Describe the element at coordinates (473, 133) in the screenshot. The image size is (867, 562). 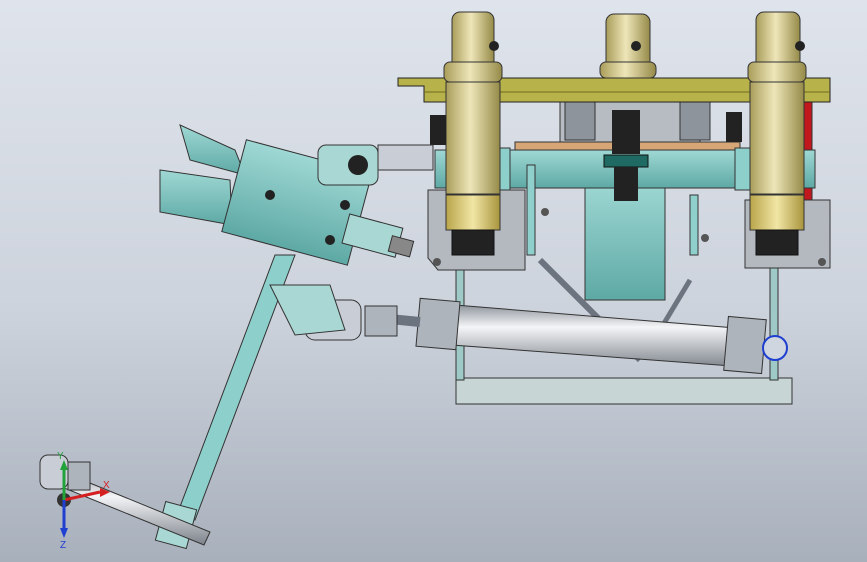
I see `brass-cylinder-left` at that location.